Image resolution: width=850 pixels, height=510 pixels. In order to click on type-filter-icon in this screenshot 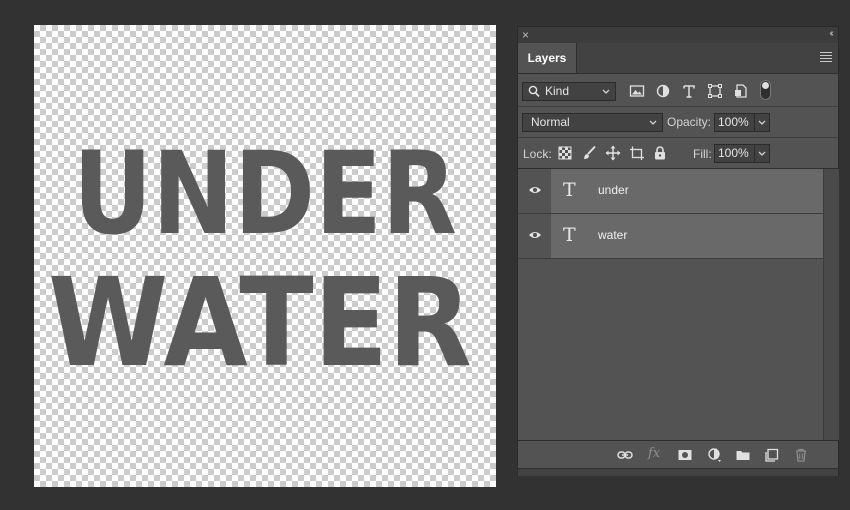, I will do `click(689, 91)`.